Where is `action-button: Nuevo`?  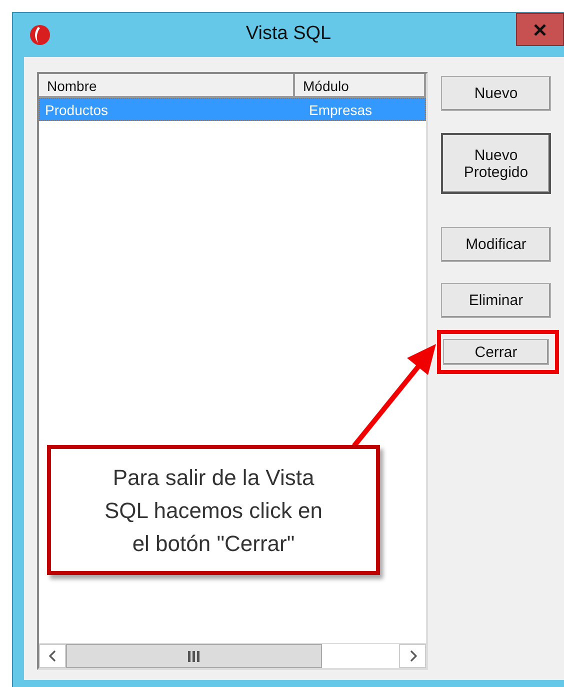
action-button: Nuevo is located at coordinates (496, 93).